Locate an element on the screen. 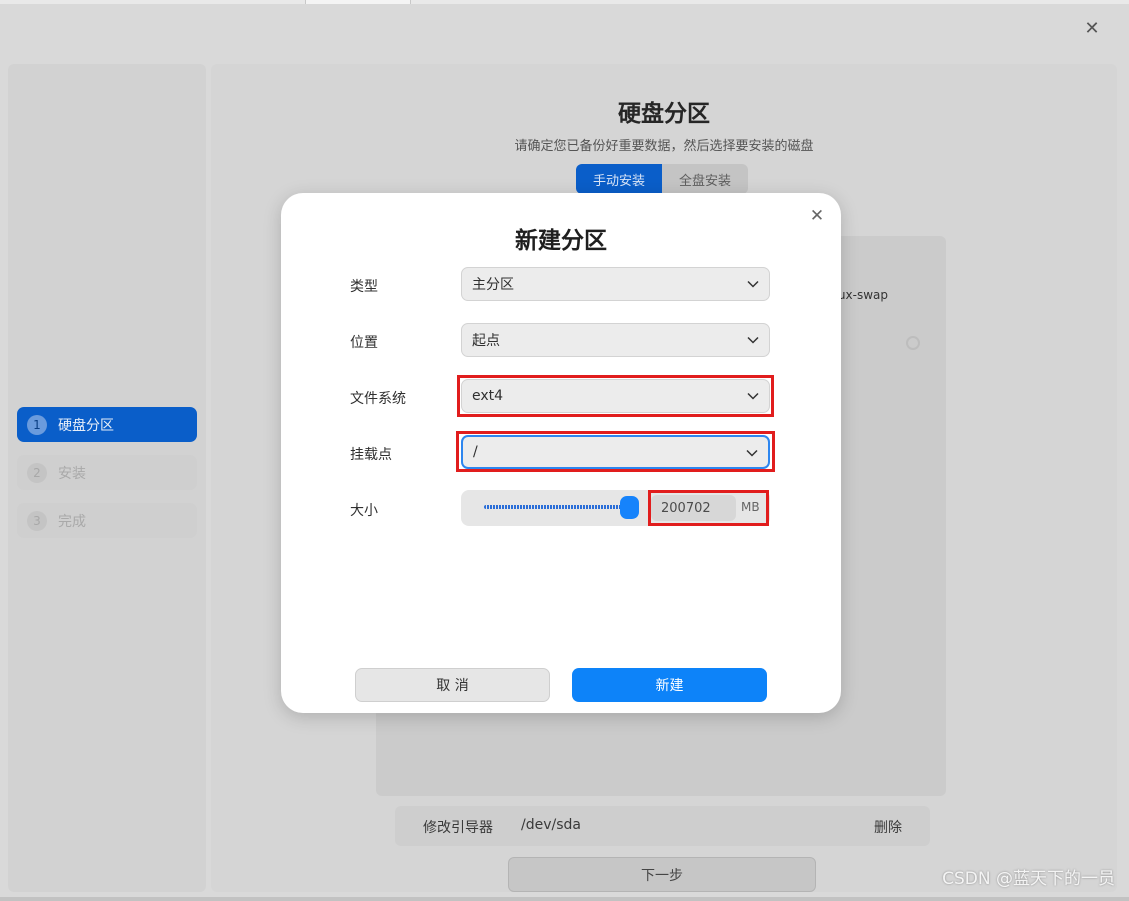 This screenshot has width=1129, height=901. size-slider-track is located at coordinates (554, 507).